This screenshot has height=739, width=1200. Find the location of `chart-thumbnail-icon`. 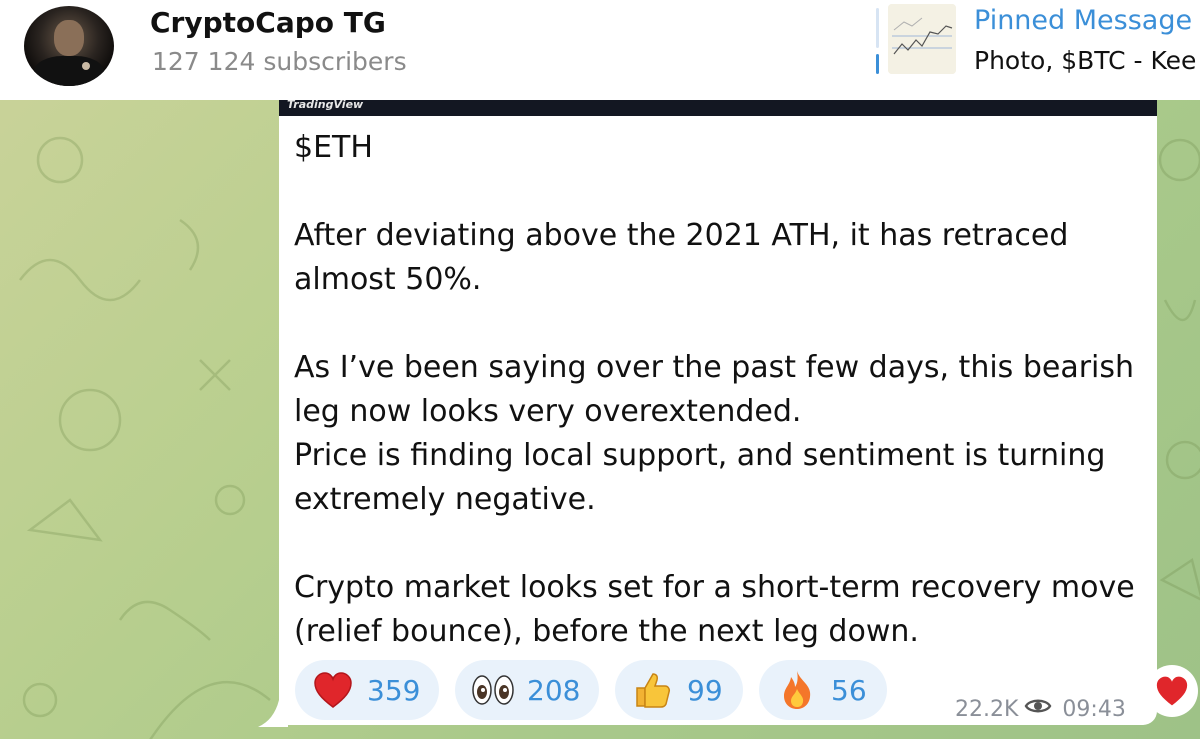

chart-thumbnail-icon is located at coordinates (922, 39).